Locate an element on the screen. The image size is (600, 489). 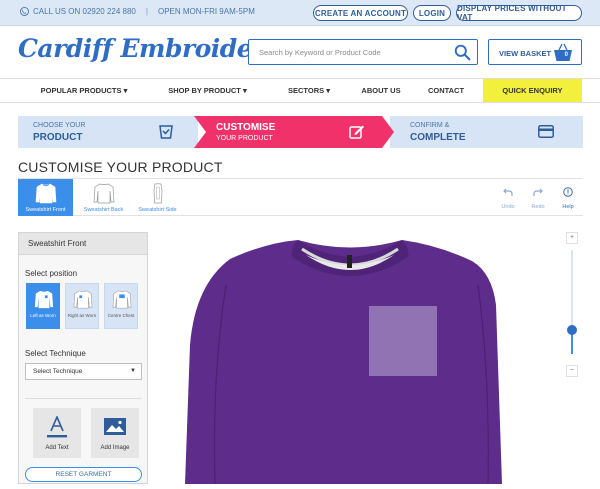
nav-sectors: SECTORS ▾ is located at coordinates (309, 90).